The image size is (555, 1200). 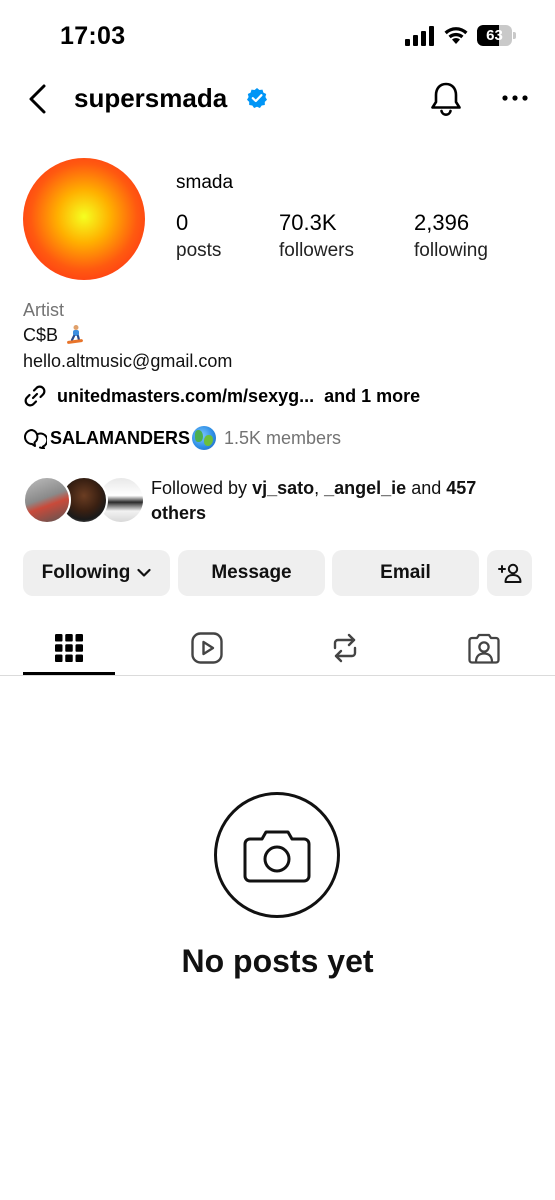 What do you see at coordinates (372, 396) in the screenshot?
I see `bio-link-more: and 1 more` at bounding box center [372, 396].